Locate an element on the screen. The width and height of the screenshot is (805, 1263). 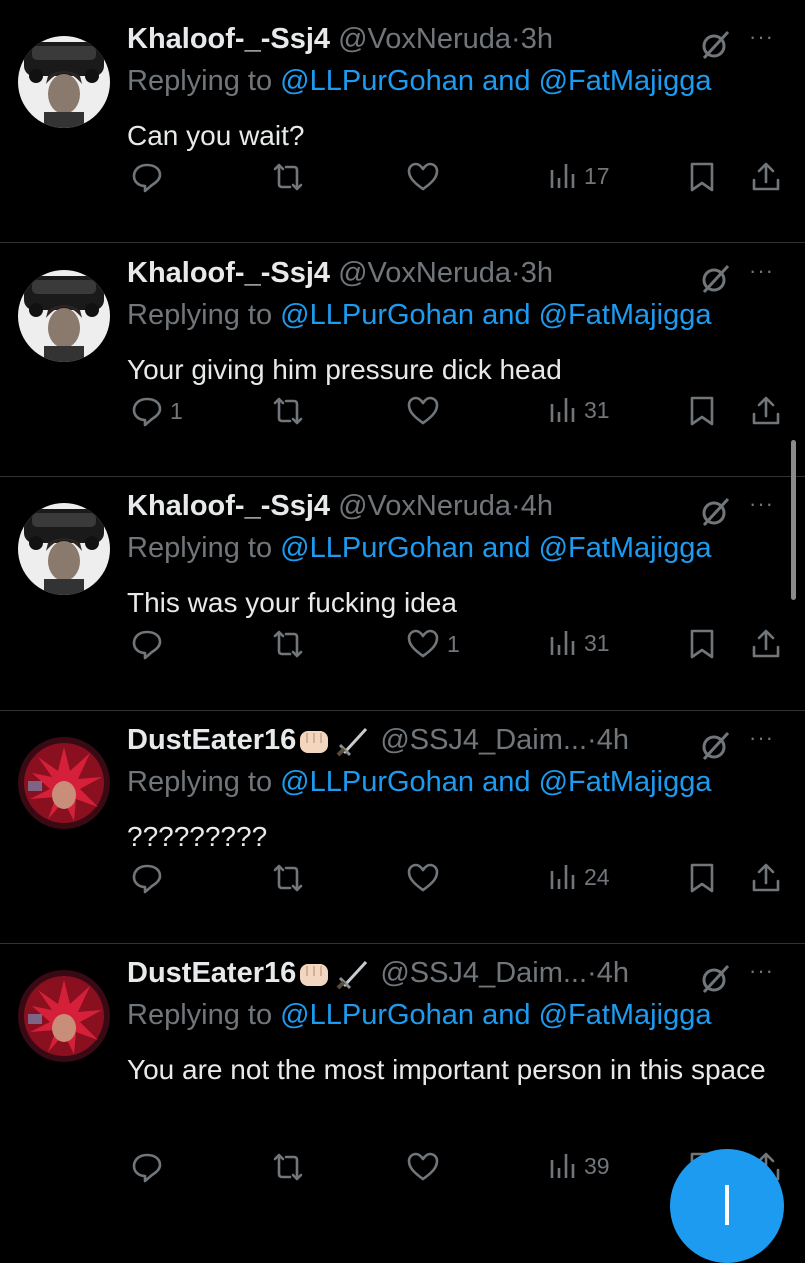
views-button: 24 is located at coordinates (579, 877).